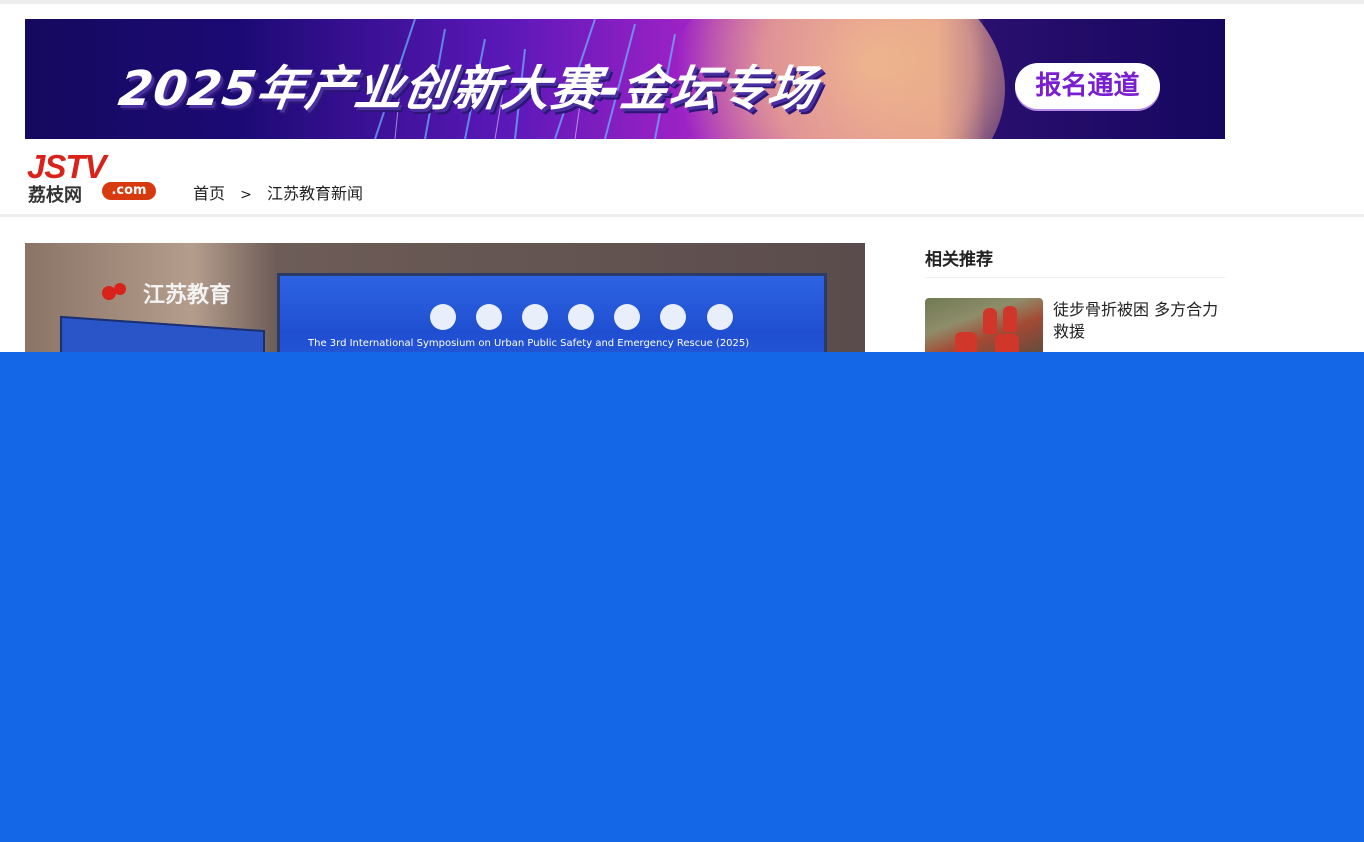 The width and height of the screenshot is (1364, 842). I want to click on promo-banner: 2025年产业创新大赛-金坛专场 报名通道, so click(625, 79).